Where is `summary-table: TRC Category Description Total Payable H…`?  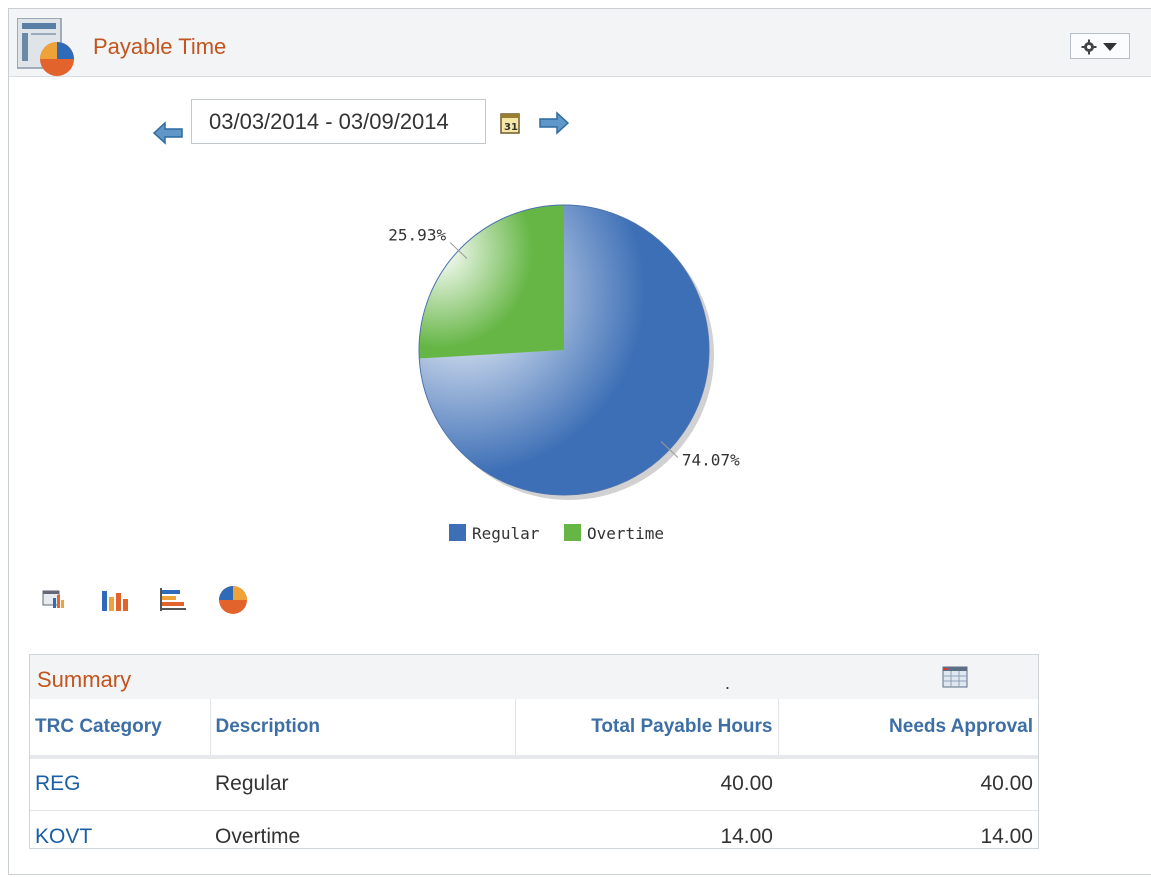
summary-table: TRC Category Description Total Payable H… is located at coordinates (534, 773).